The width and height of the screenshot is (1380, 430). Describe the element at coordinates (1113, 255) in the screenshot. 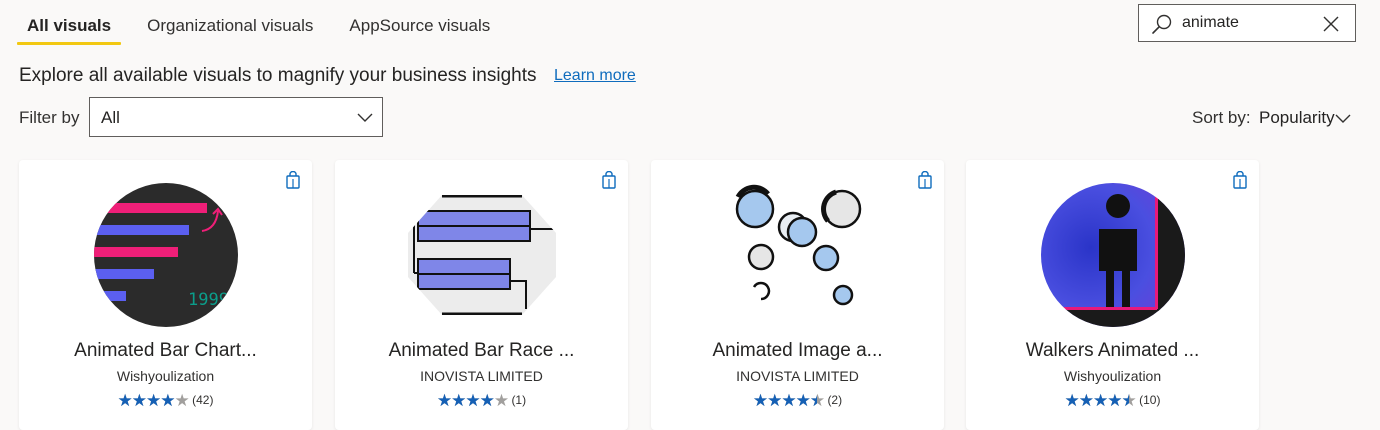

I see `walkers-animated-thumbnail` at that location.